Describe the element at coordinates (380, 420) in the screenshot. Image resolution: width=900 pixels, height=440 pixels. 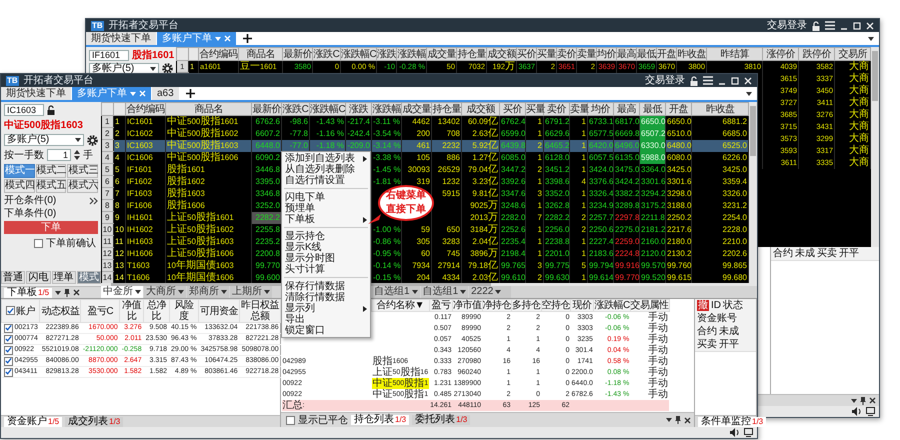
I see `pane-tab: 持仓列表 1/3` at that location.